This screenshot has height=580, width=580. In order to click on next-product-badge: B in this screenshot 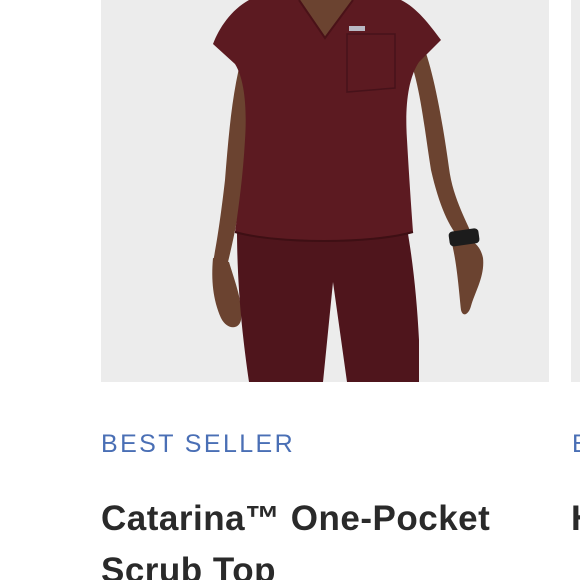, I will do `click(576, 444)`.